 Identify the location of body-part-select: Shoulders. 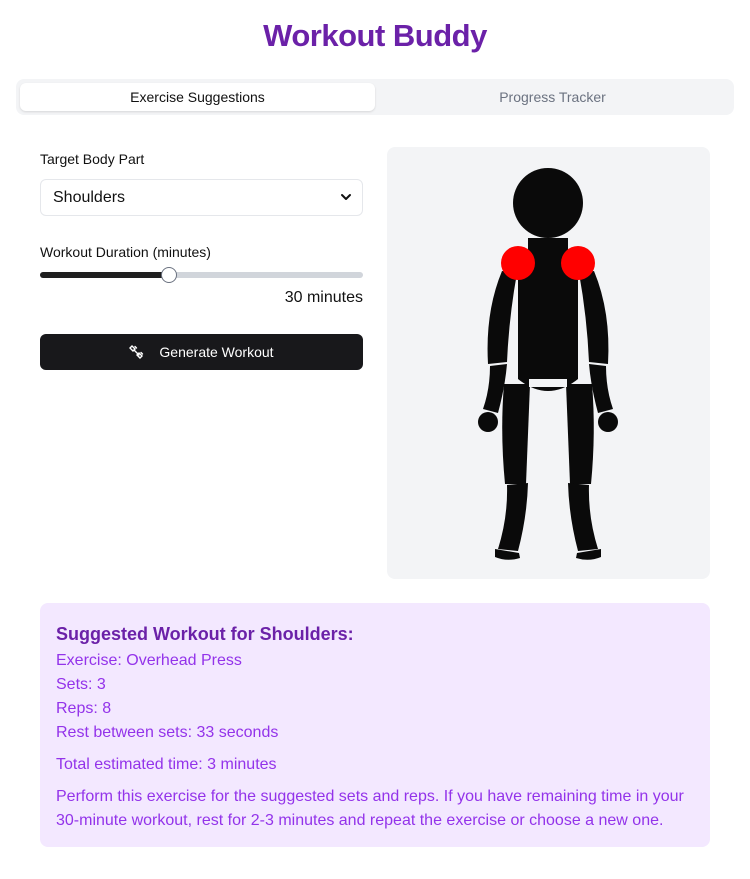
(201, 197).